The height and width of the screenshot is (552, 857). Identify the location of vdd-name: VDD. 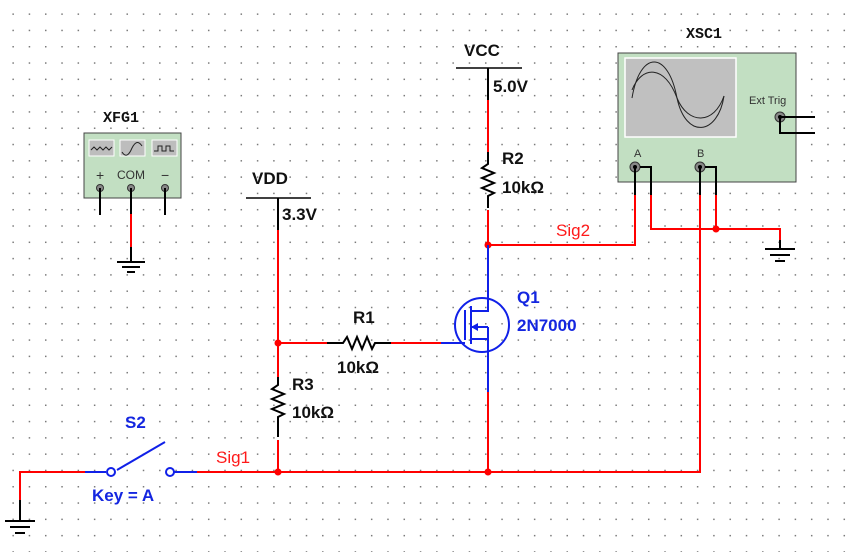
(270, 178).